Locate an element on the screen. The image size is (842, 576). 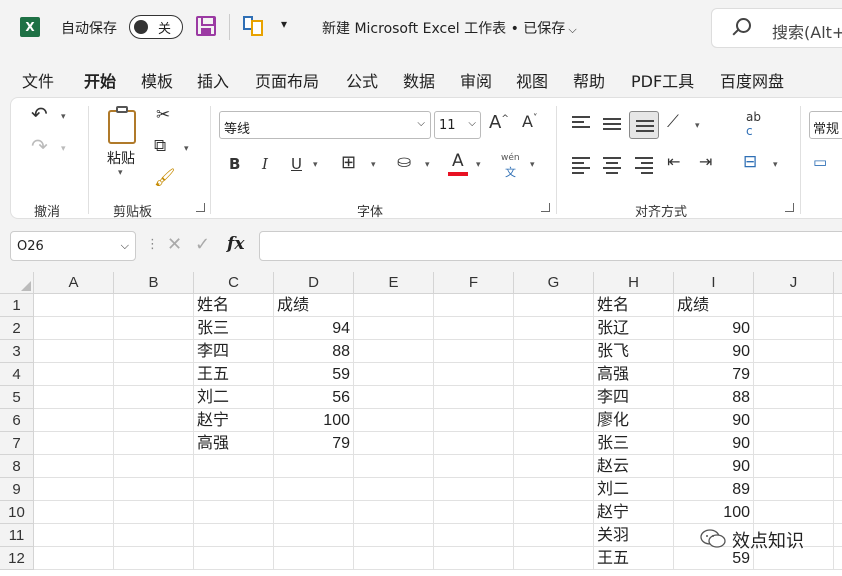
column-header-partial is located at coordinates (838, 283).